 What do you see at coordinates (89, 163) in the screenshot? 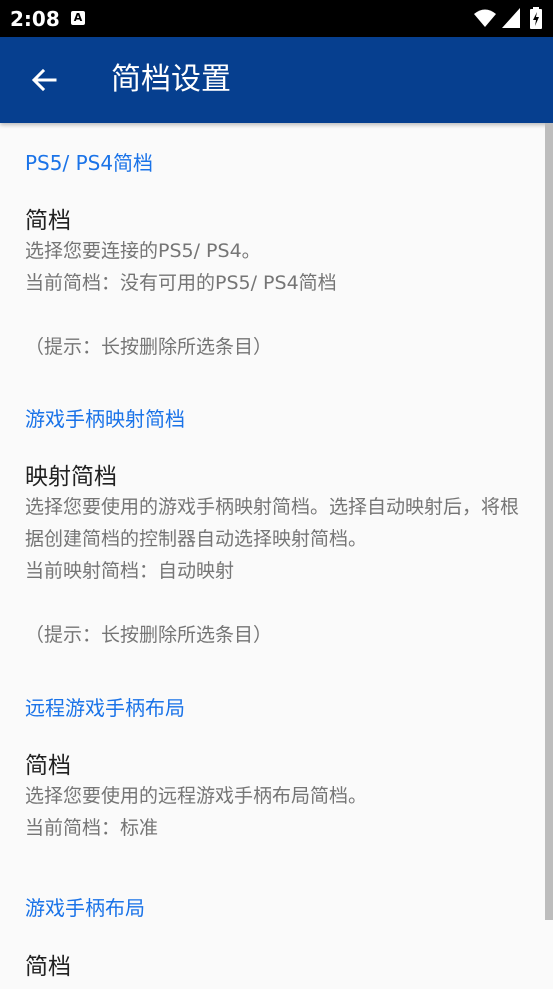
I see `section-header-ps-profile: PS5/ PS4简档` at bounding box center [89, 163].